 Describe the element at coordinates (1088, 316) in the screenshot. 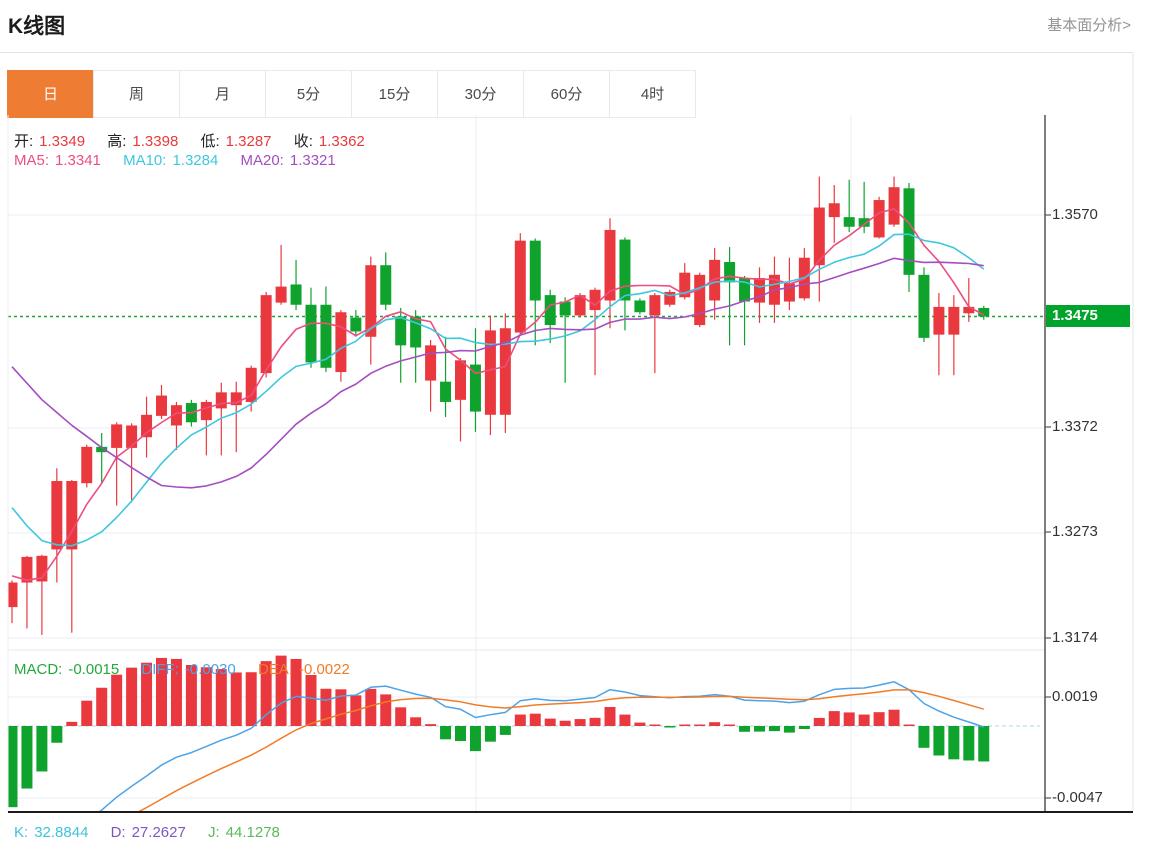

I see `current-price-badge: 1.3475` at that location.